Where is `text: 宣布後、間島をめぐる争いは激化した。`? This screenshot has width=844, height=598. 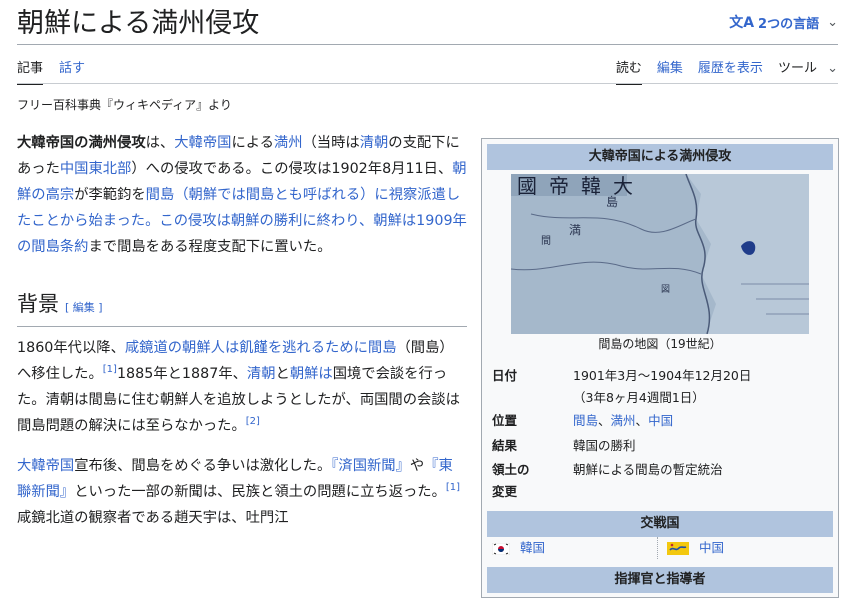 text: 宣布後、間島をめぐる争いは激化した。 is located at coordinates (203, 466).